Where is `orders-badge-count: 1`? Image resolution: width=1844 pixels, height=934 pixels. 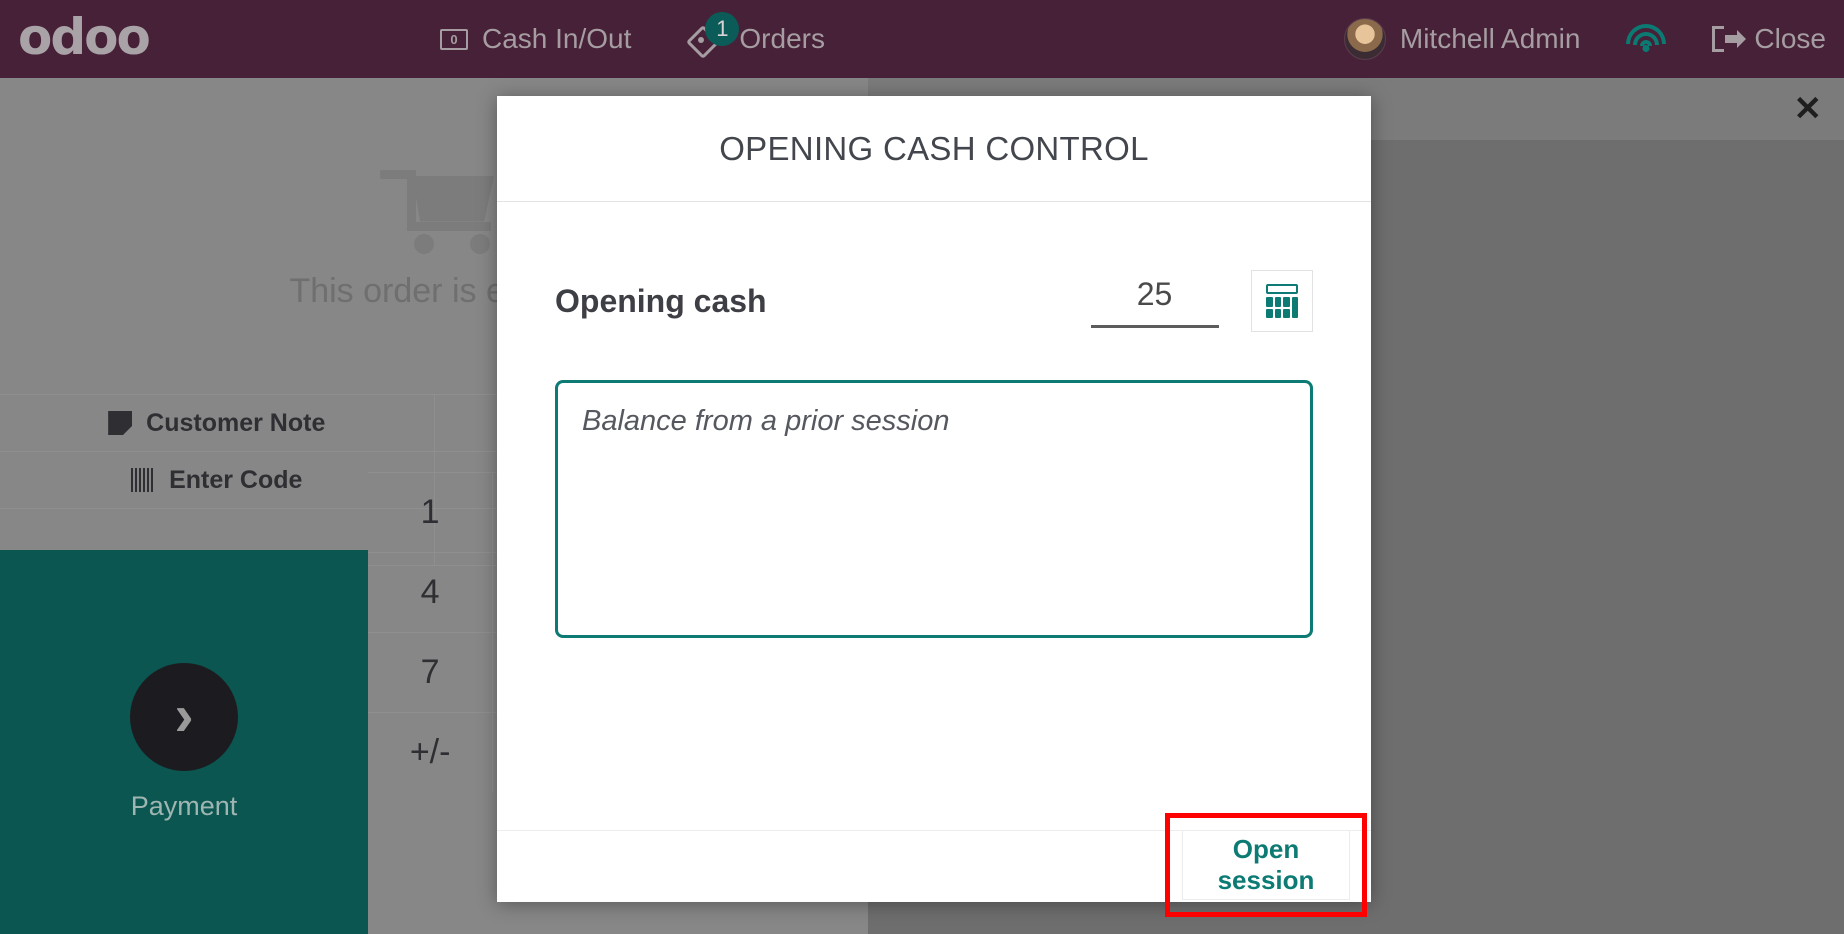
orders-badge-count: 1 is located at coordinates (722, 29).